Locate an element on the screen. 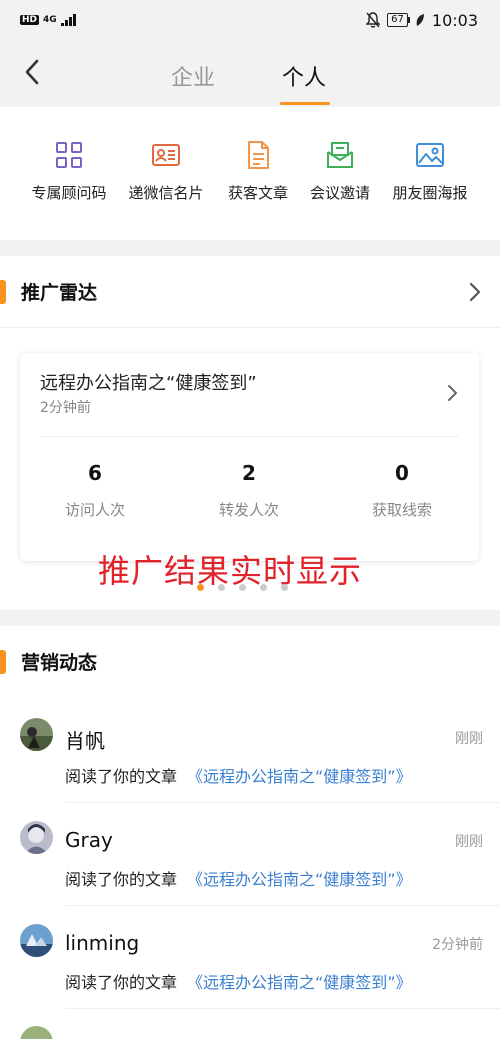 The width and height of the screenshot is (500, 1039). stat-label: 获取线索 is located at coordinates (401, 510).